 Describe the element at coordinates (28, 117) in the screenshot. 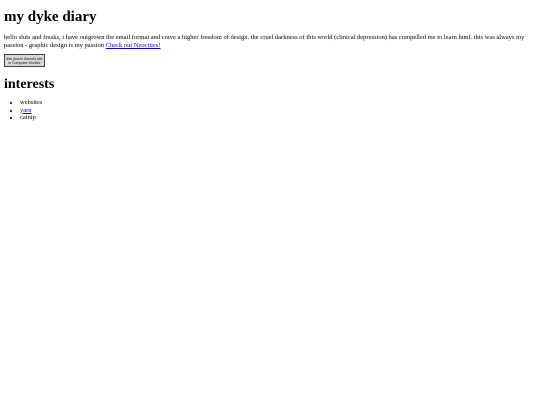

I see `interest-label: catnip` at that location.